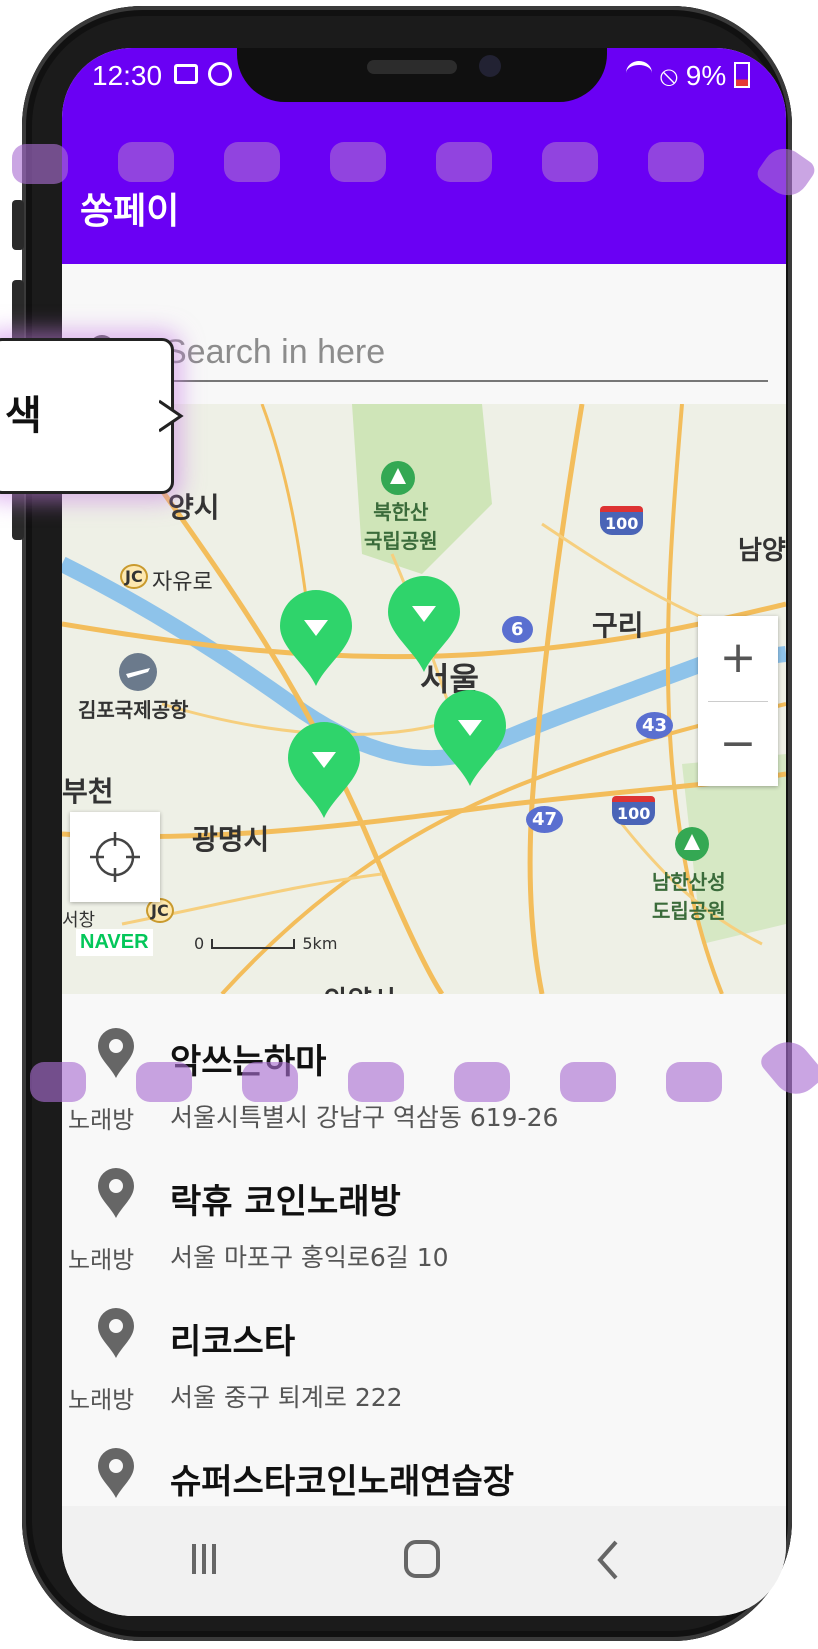 Image resolution: width=818 pixels, height=1649 pixels. What do you see at coordinates (220, 74) in the screenshot?
I see `at-icon` at bounding box center [220, 74].